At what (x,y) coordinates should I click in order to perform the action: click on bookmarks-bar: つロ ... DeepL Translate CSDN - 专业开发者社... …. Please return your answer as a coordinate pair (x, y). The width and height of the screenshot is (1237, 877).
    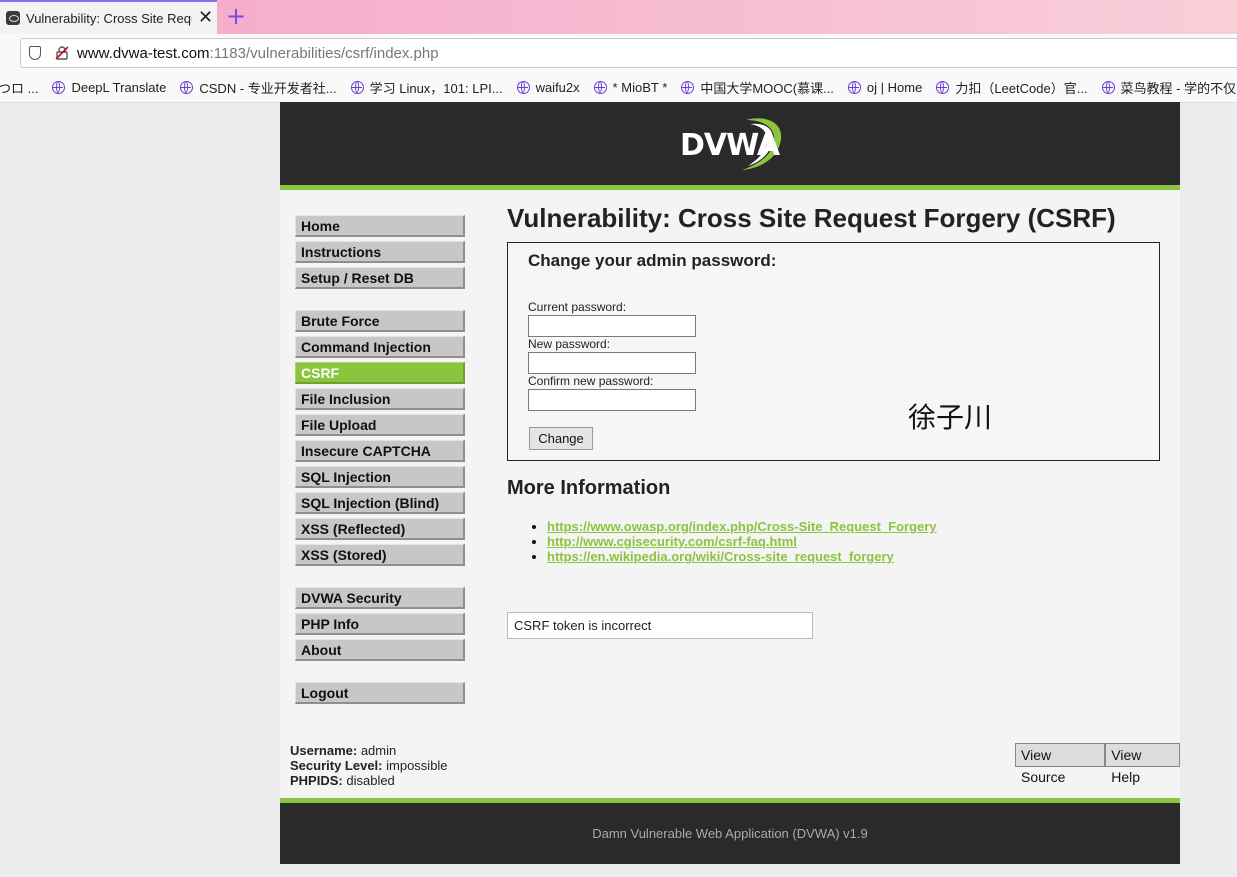
    Looking at the image, I should click on (618, 87).